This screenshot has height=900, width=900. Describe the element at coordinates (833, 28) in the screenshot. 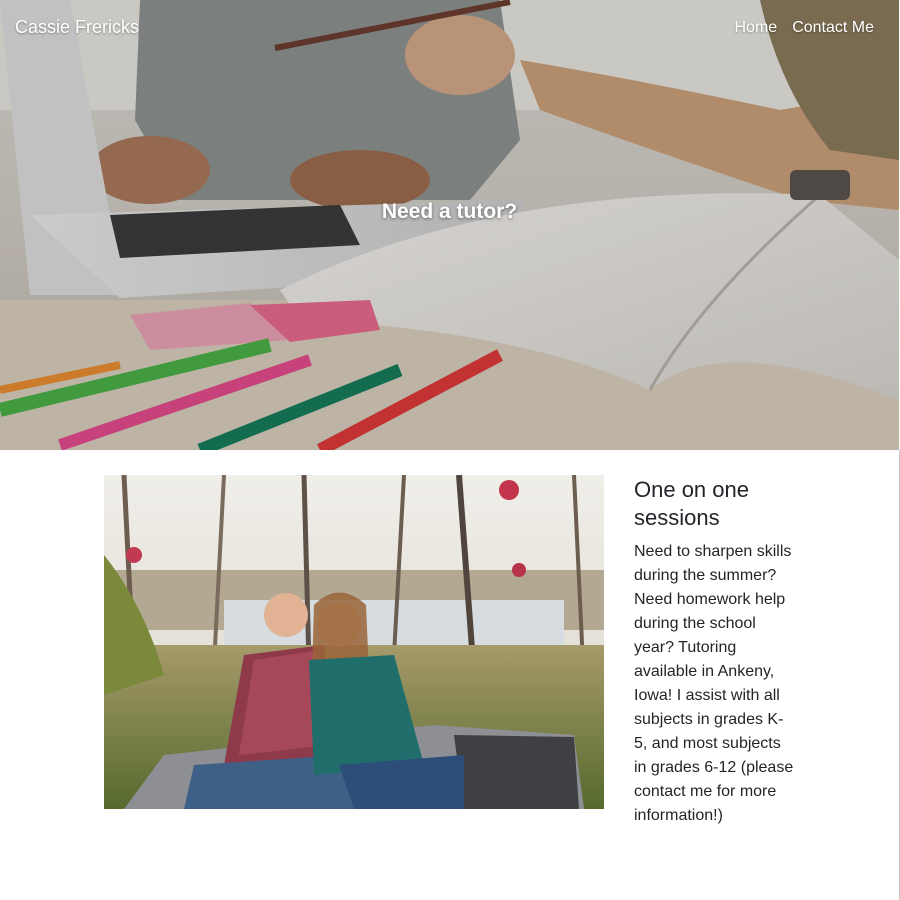

I see `nav-contact-link: Contact Me` at that location.